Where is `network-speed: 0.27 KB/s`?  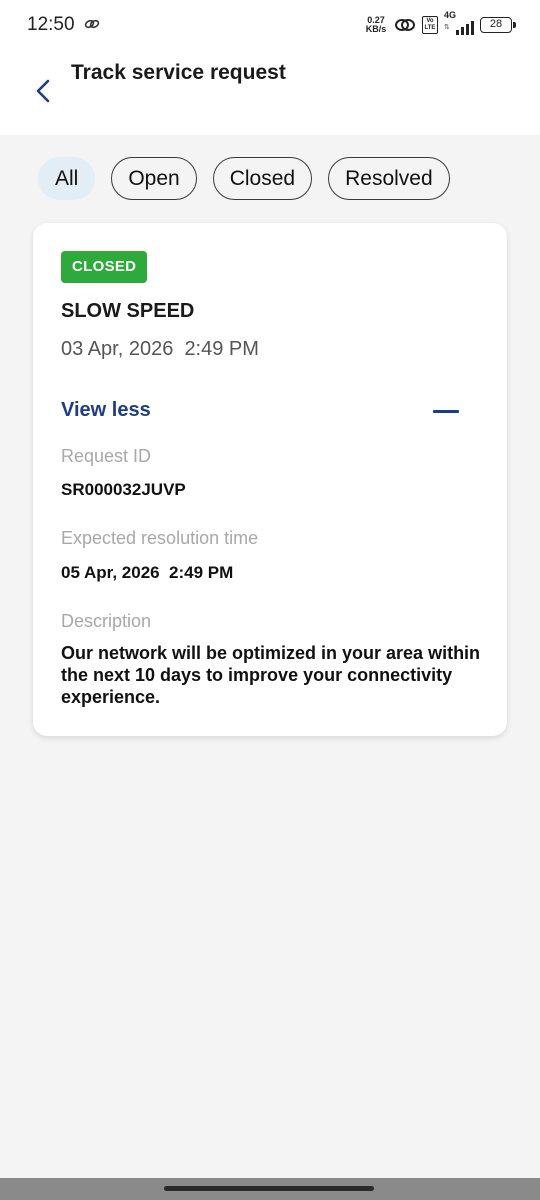 network-speed: 0.27 KB/s is located at coordinates (376, 25).